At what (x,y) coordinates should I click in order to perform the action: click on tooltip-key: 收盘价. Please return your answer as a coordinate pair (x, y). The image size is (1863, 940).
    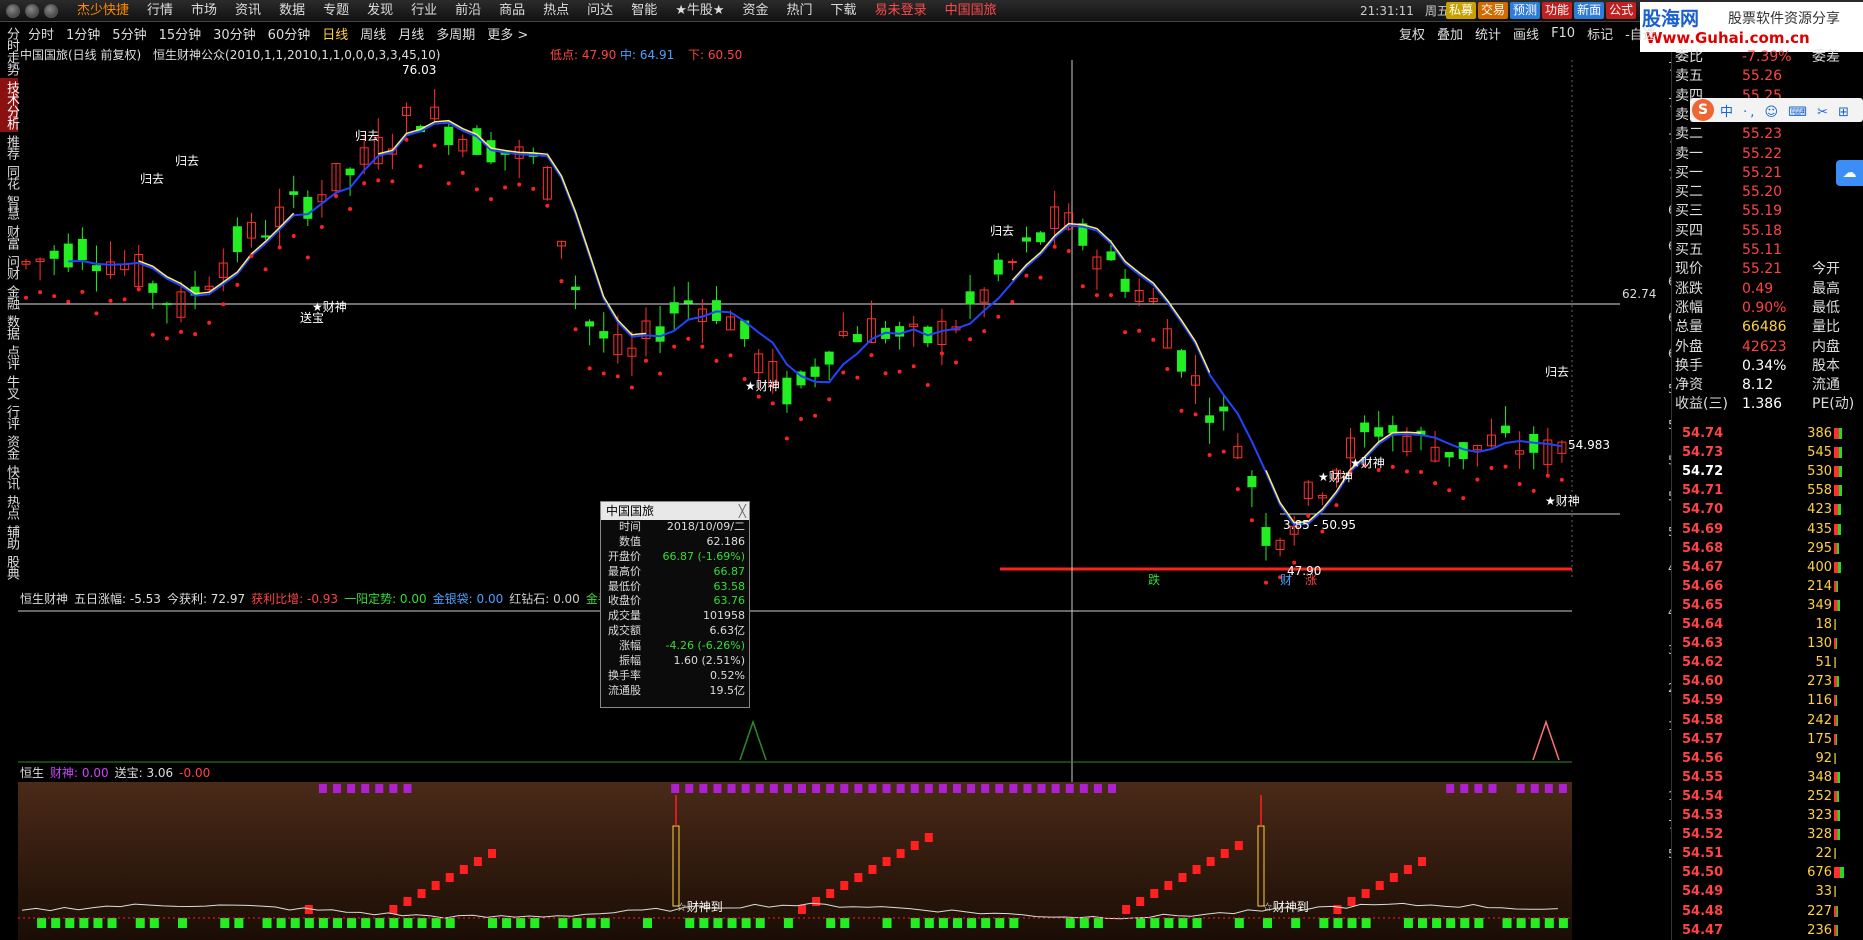
    Looking at the image, I should click on (624, 601).